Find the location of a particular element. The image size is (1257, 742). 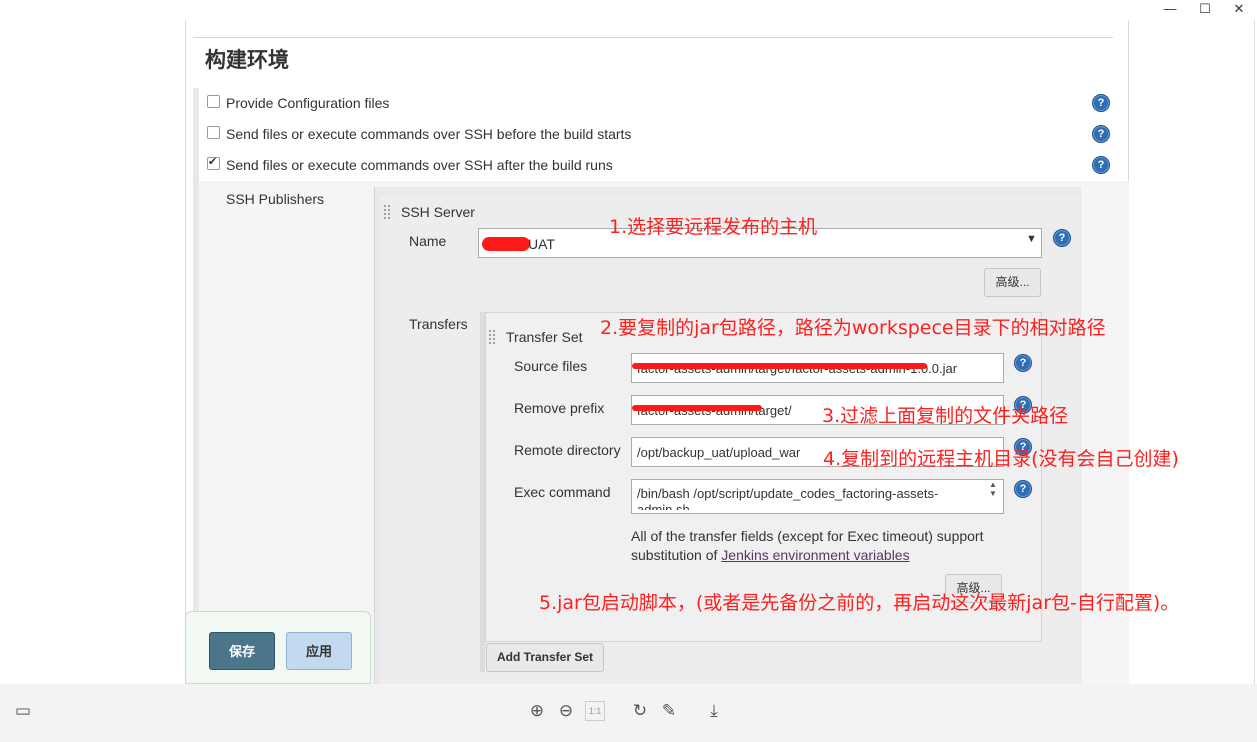

panel-toggle-icon: ▭ is located at coordinates (23, 711).